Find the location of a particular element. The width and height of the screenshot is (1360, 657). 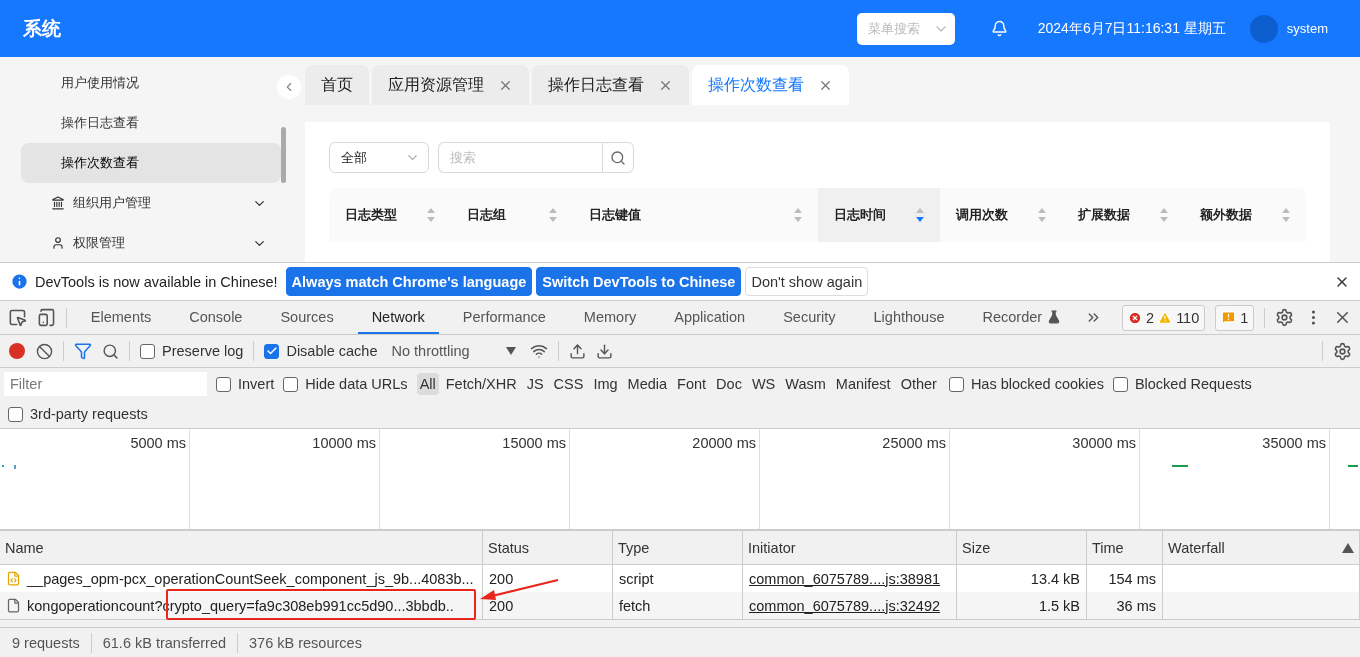

record-icon is located at coordinates (17, 351).